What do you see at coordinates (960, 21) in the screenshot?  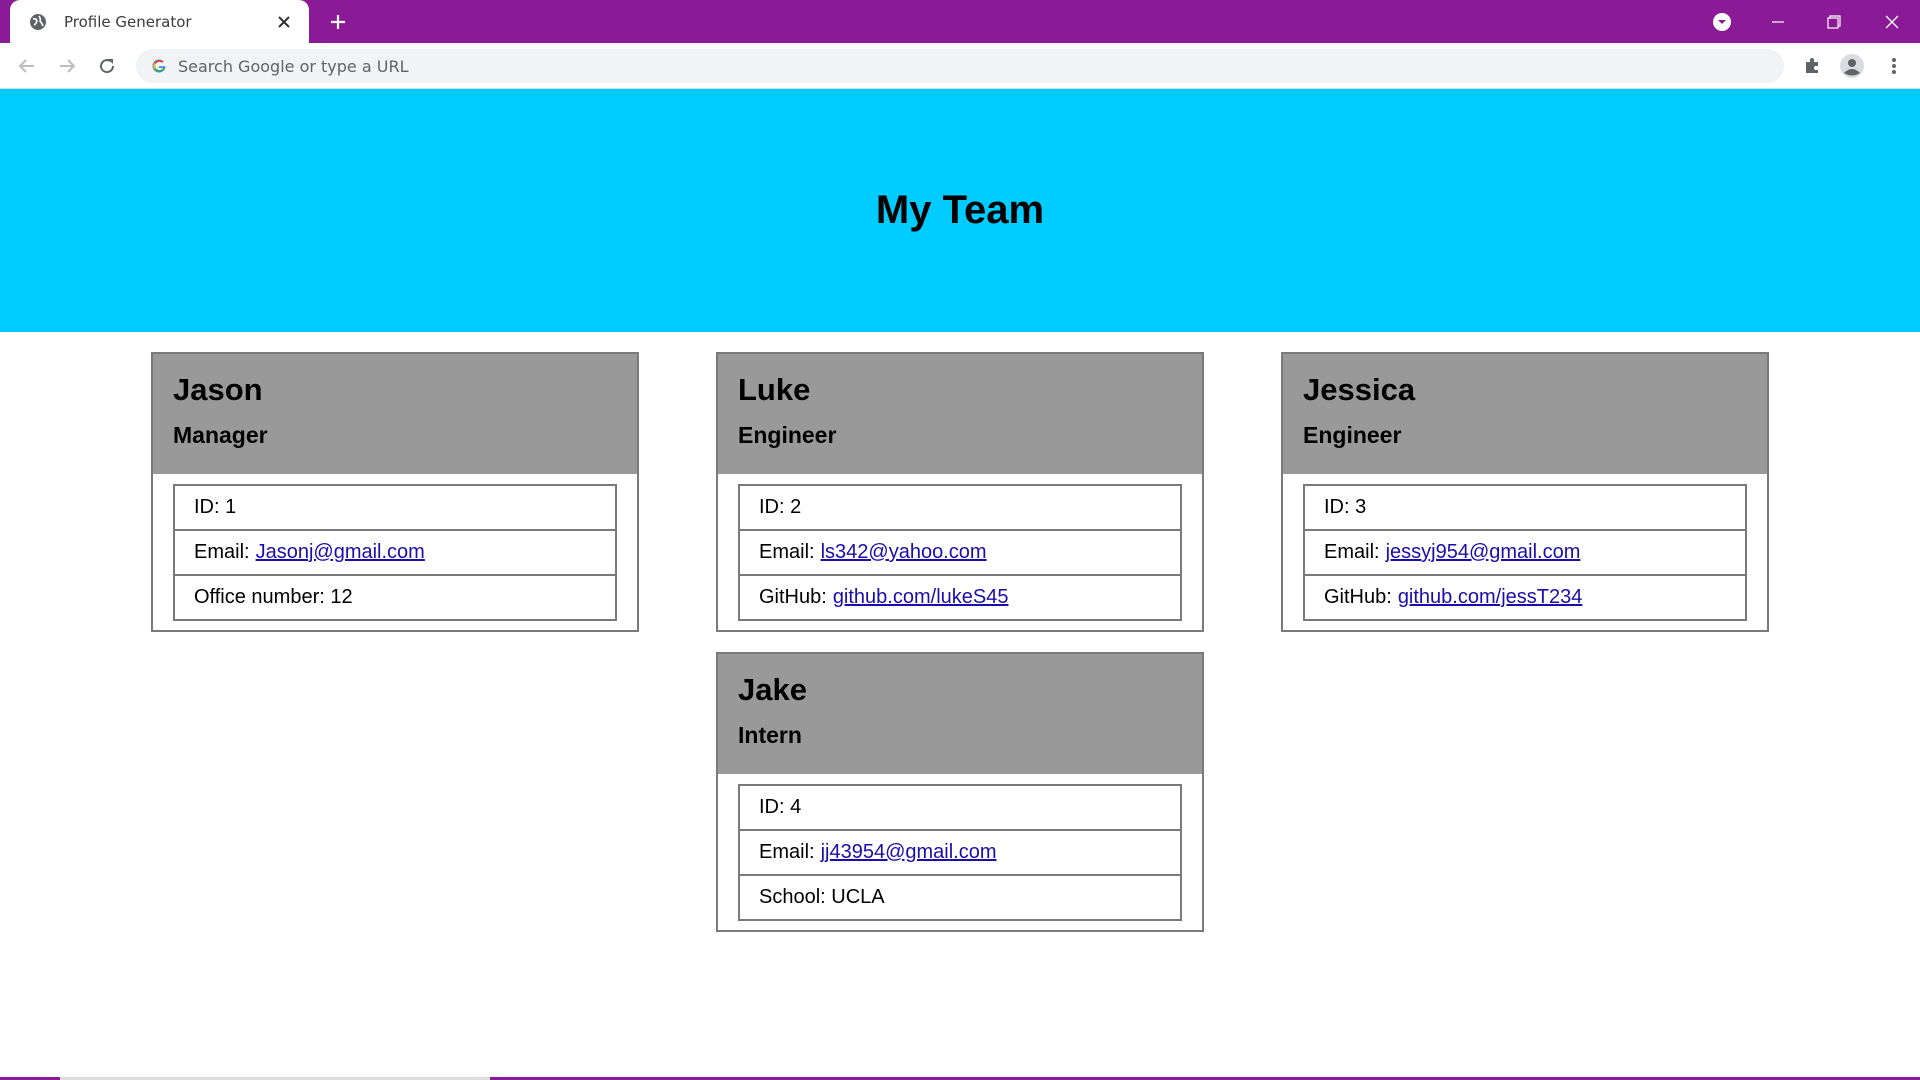 I see `tab-strip: Profile Generator` at bounding box center [960, 21].